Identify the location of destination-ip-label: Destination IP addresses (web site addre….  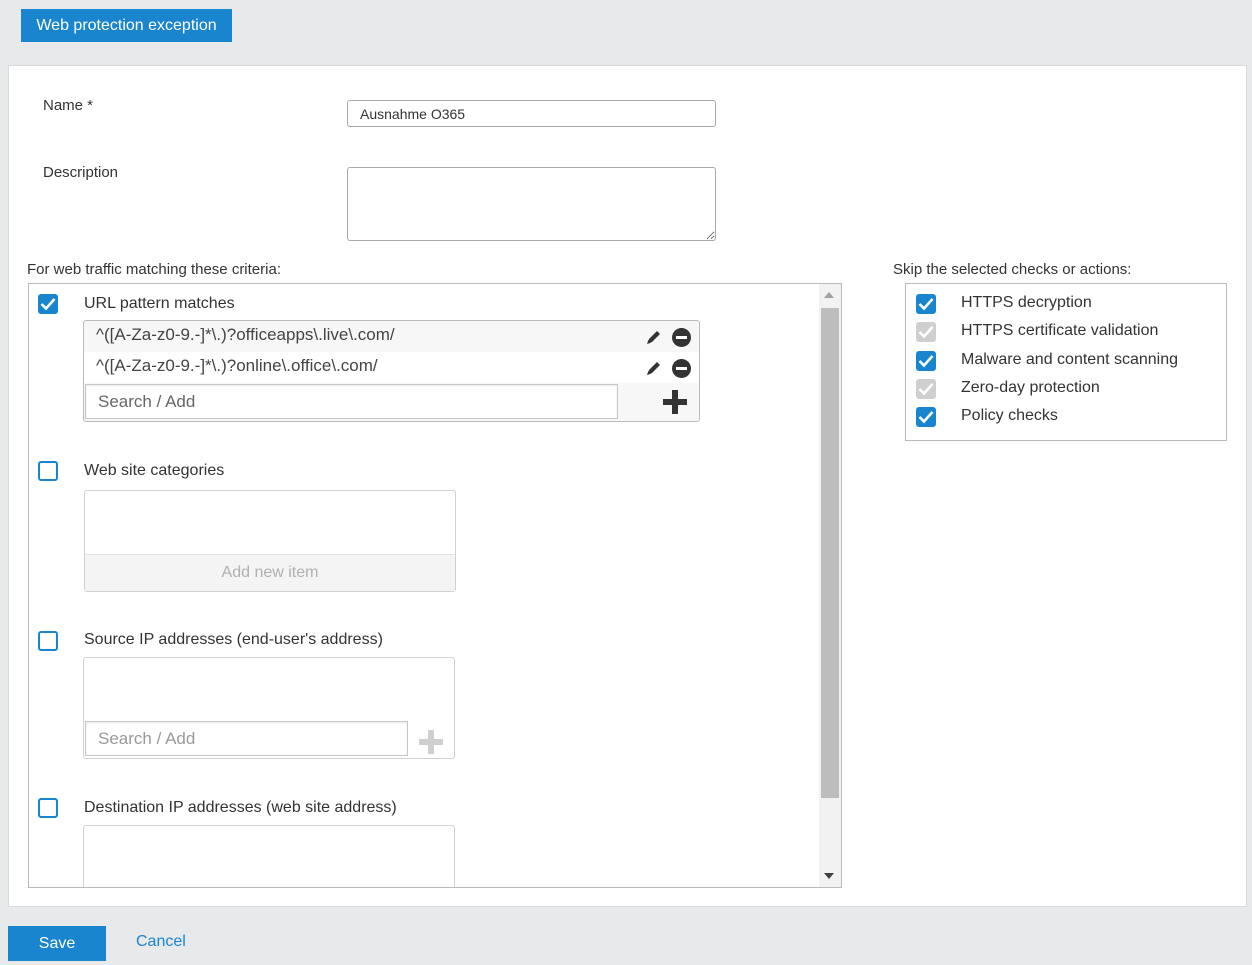
(240, 807).